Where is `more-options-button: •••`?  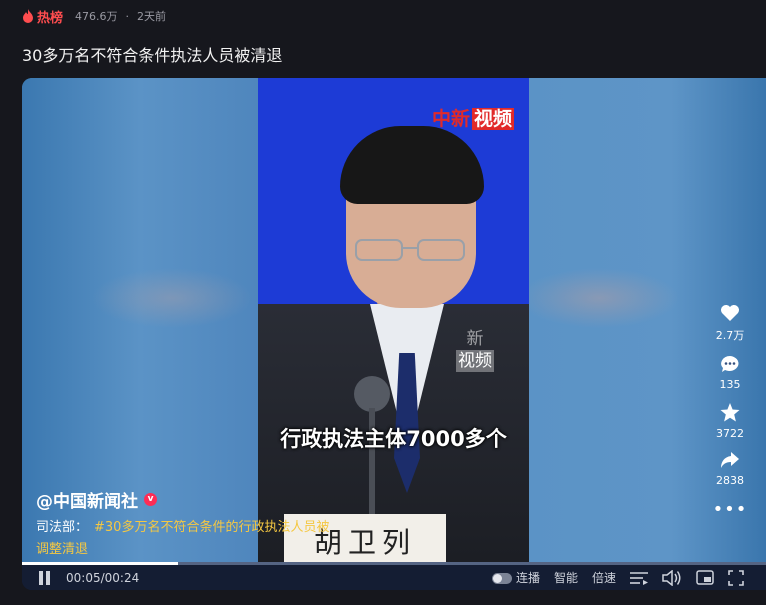 more-options-button: ••• is located at coordinates (730, 509).